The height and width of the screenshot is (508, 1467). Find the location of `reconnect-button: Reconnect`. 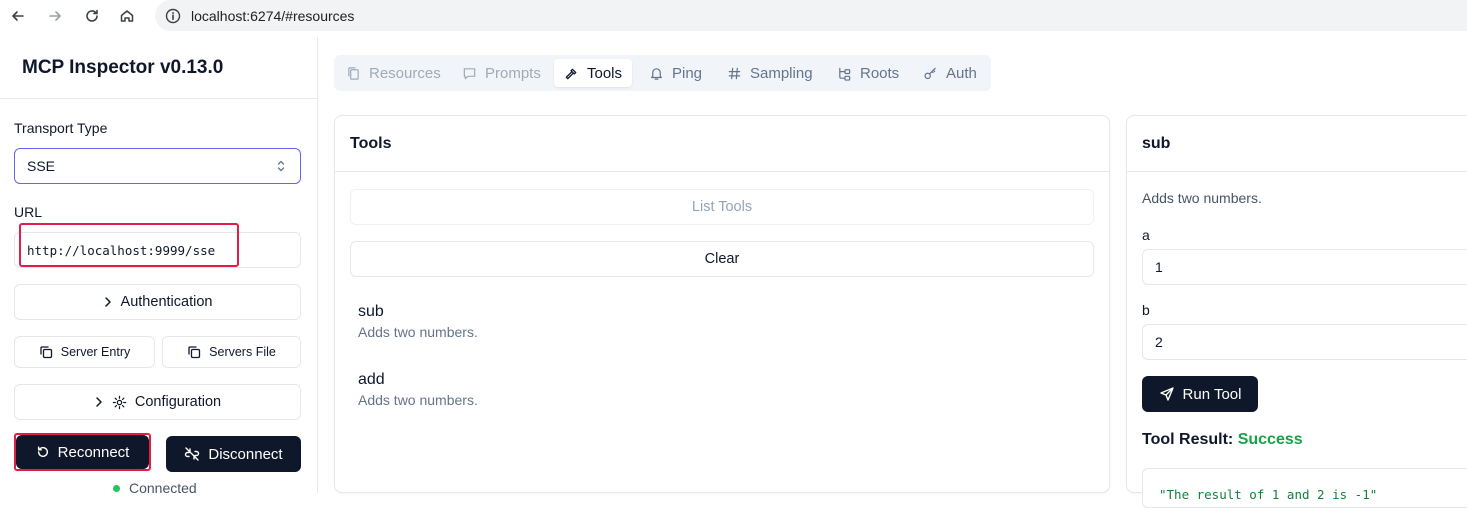

reconnect-button: Reconnect is located at coordinates (82, 452).